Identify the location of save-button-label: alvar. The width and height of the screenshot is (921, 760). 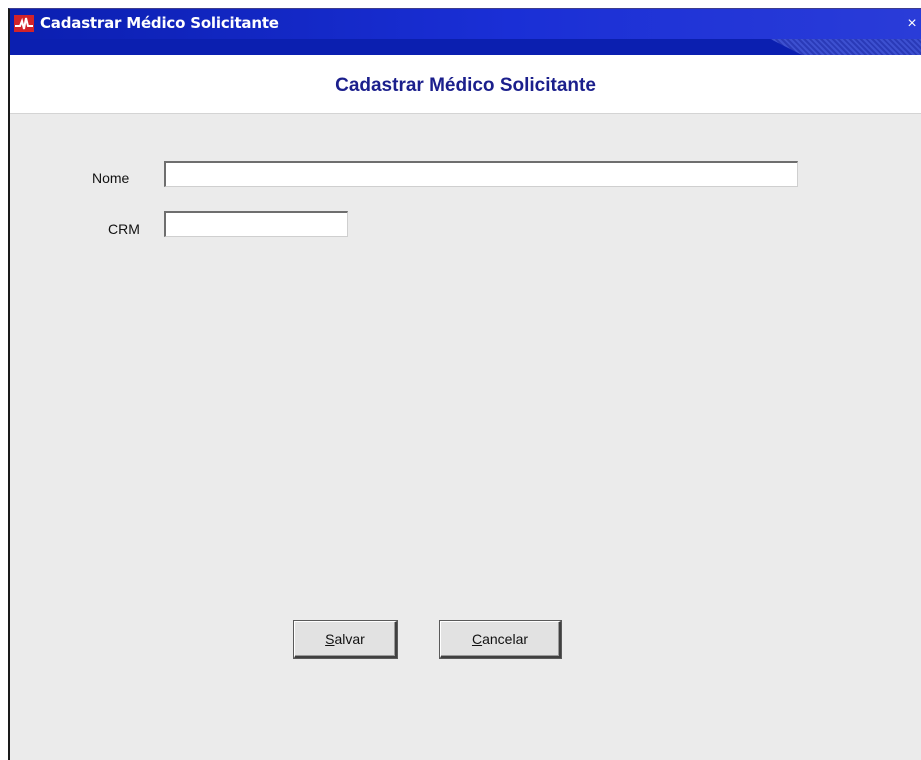
(349, 639).